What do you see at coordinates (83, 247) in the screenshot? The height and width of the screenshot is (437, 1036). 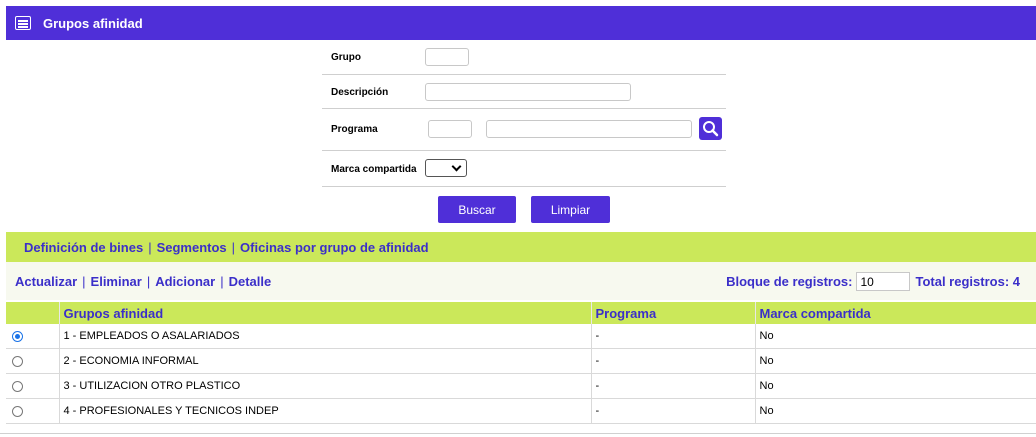 I see `link-definicion-bines: Definición de bines` at bounding box center [83, 247].